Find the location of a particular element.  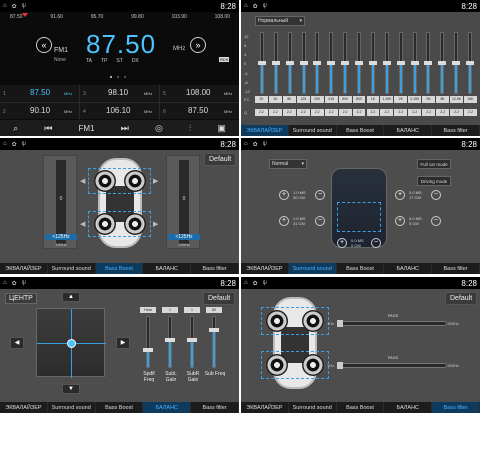

eq-frequency-label: 5K is located at coordinates (429, 99).